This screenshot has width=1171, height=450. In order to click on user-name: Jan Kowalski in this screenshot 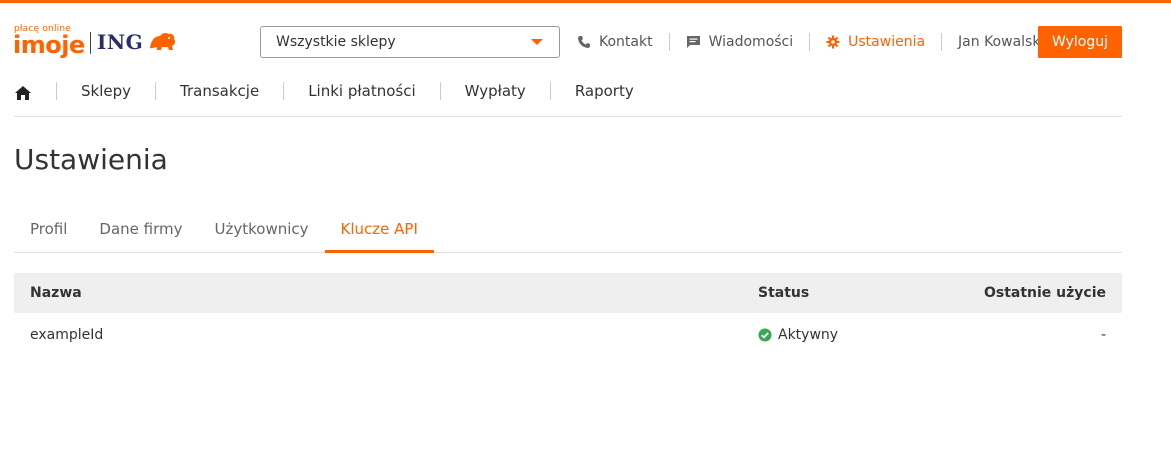, I will do `click(1001, 42)`.